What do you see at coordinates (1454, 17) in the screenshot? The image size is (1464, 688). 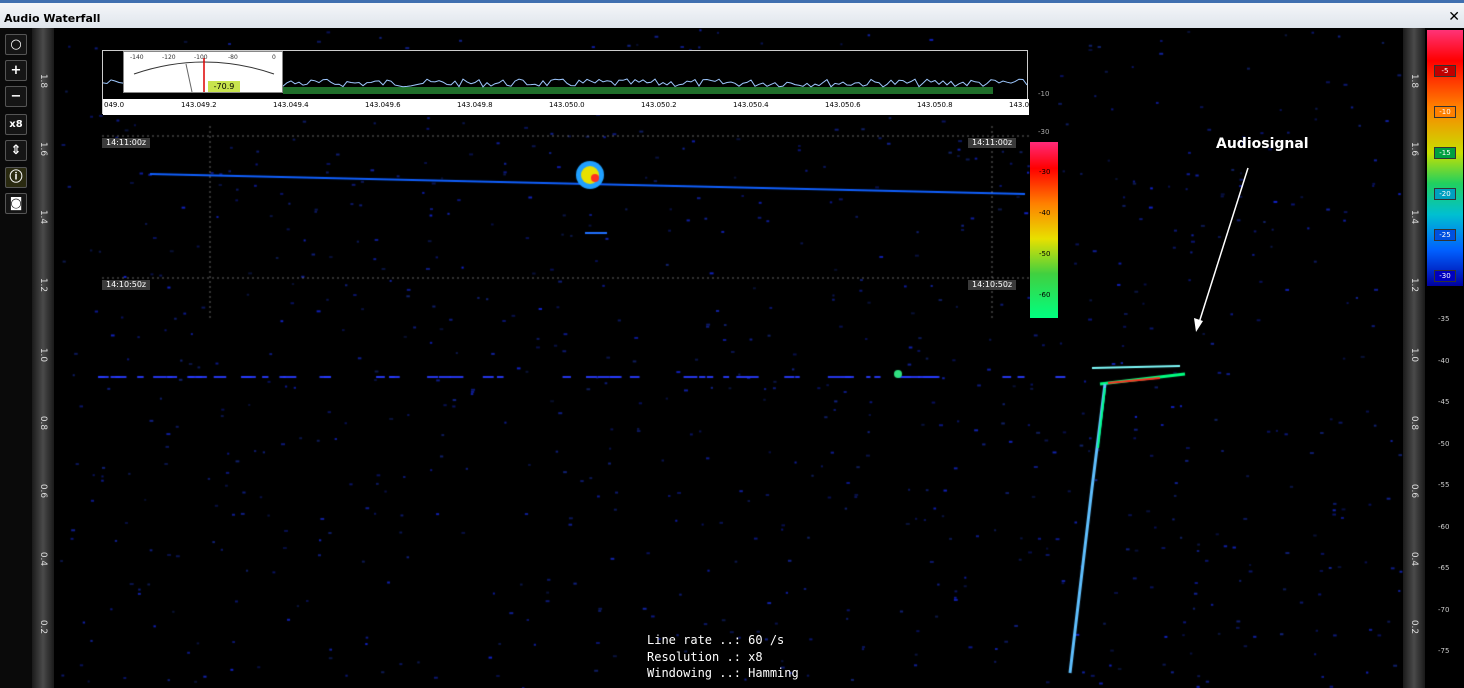 I see `close-button: ✕` at bounding box center [1454, 17].